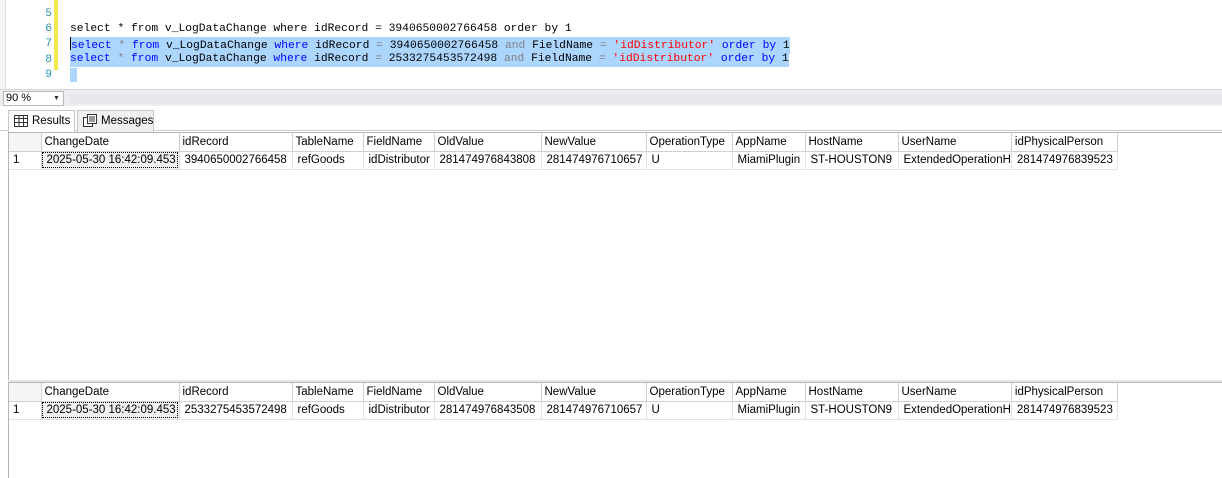 This screenshot has width=1222, height=478. I want to click on chevron-down-icon: ▼, so click(56, 98).